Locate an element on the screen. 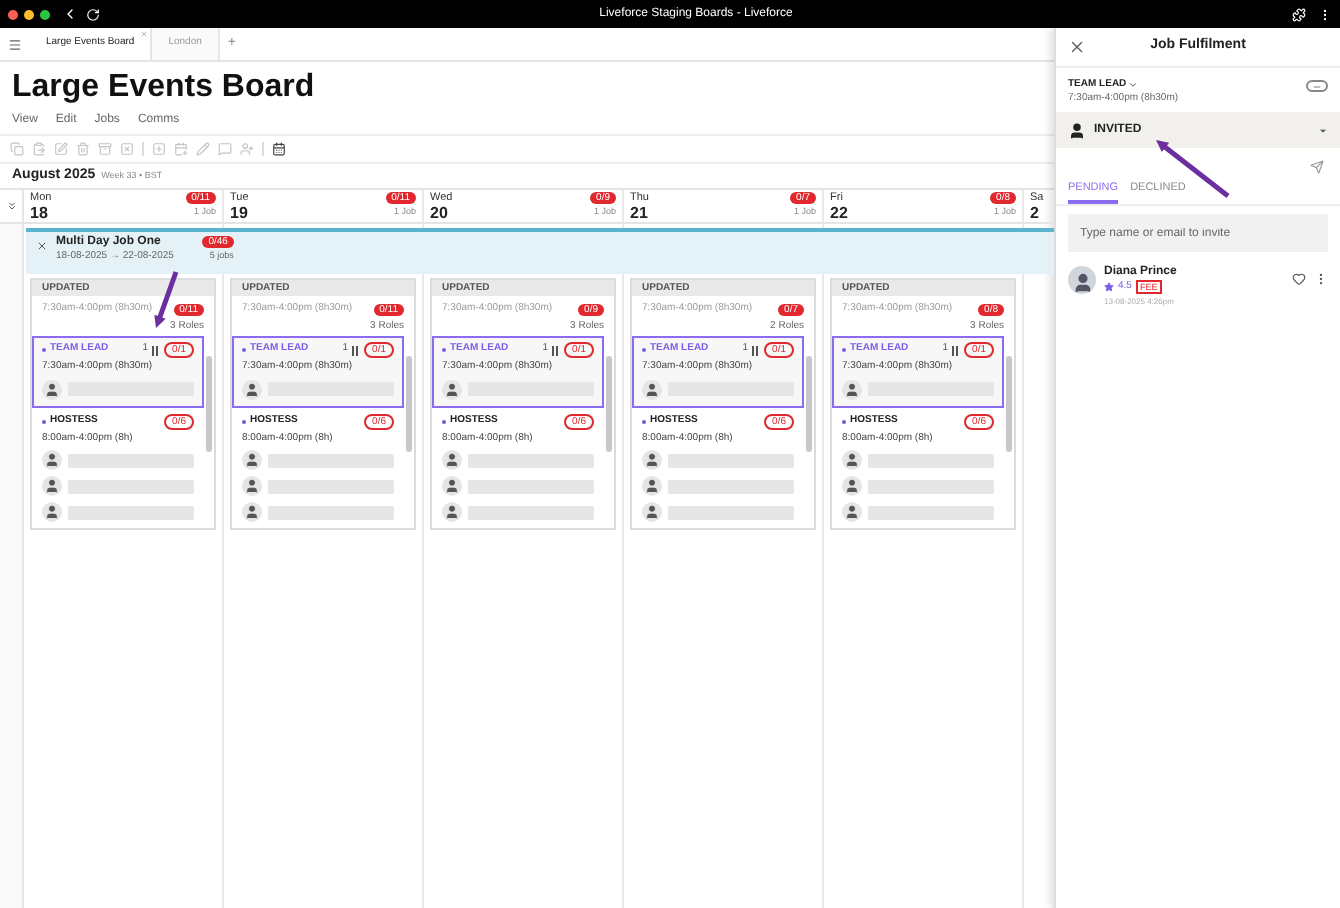 The image size is (1340, 908). avatar is located at coordinates (1082, 280).